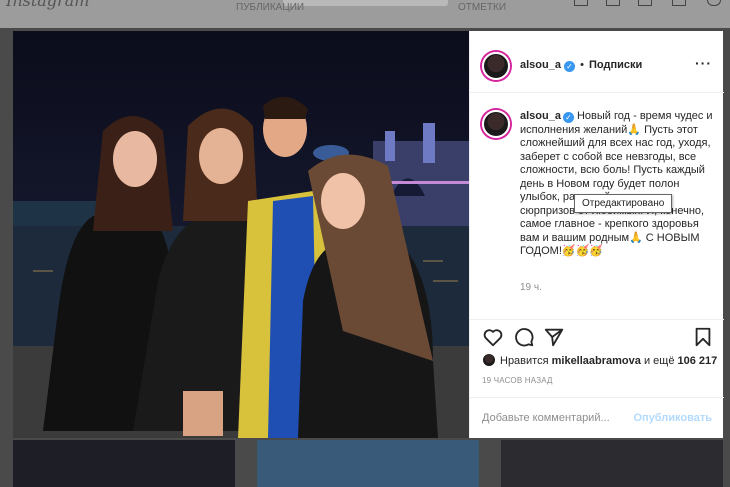 The image size is (730, 487). I want to click on heart-icon, so click(493, 337).